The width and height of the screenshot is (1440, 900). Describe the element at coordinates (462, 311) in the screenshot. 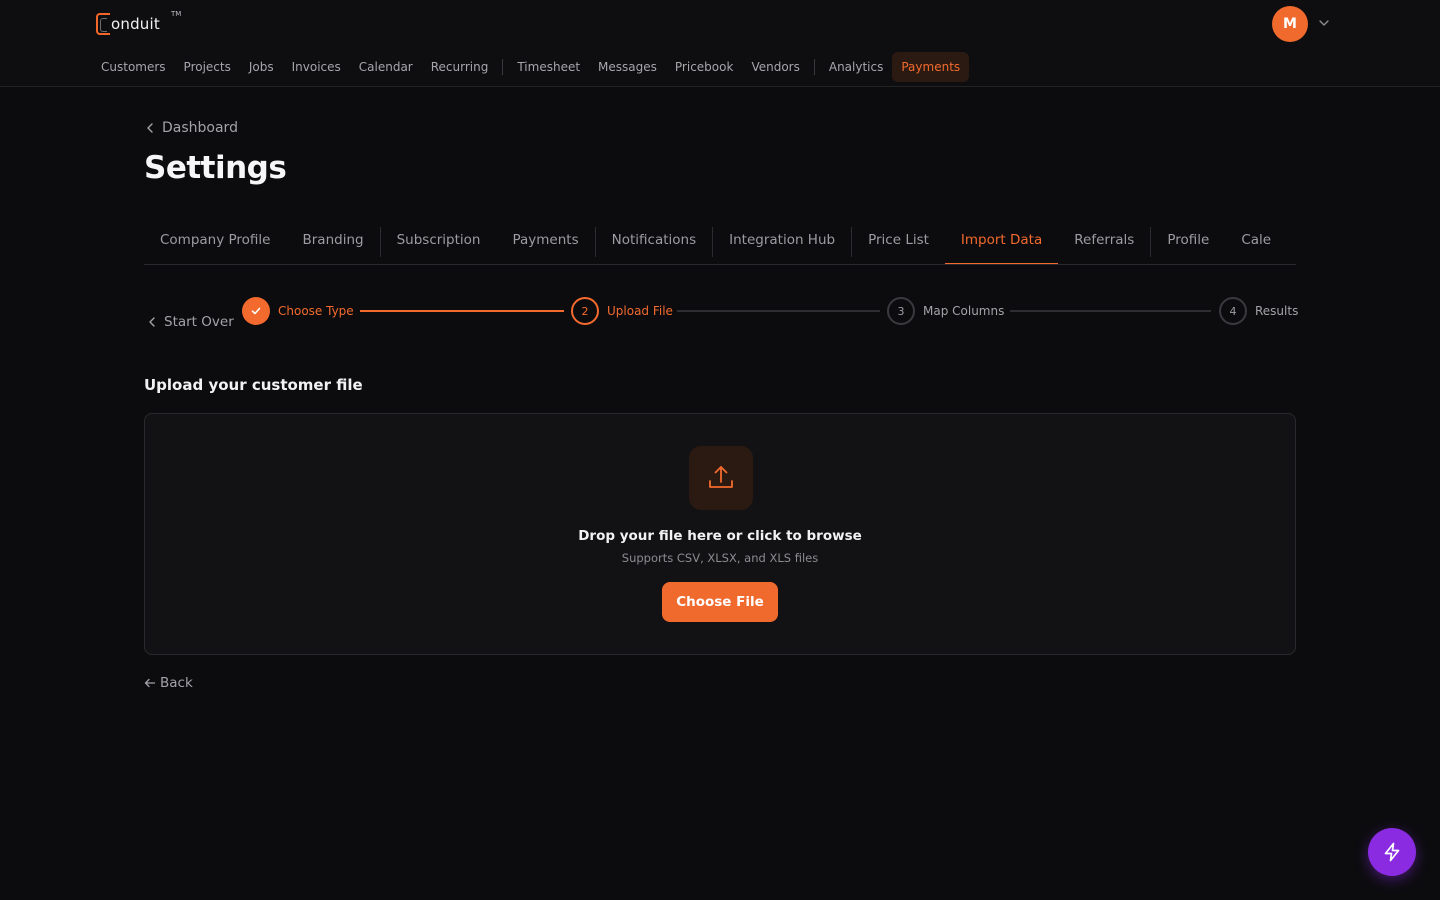

I see `step-connector-done` at that location.